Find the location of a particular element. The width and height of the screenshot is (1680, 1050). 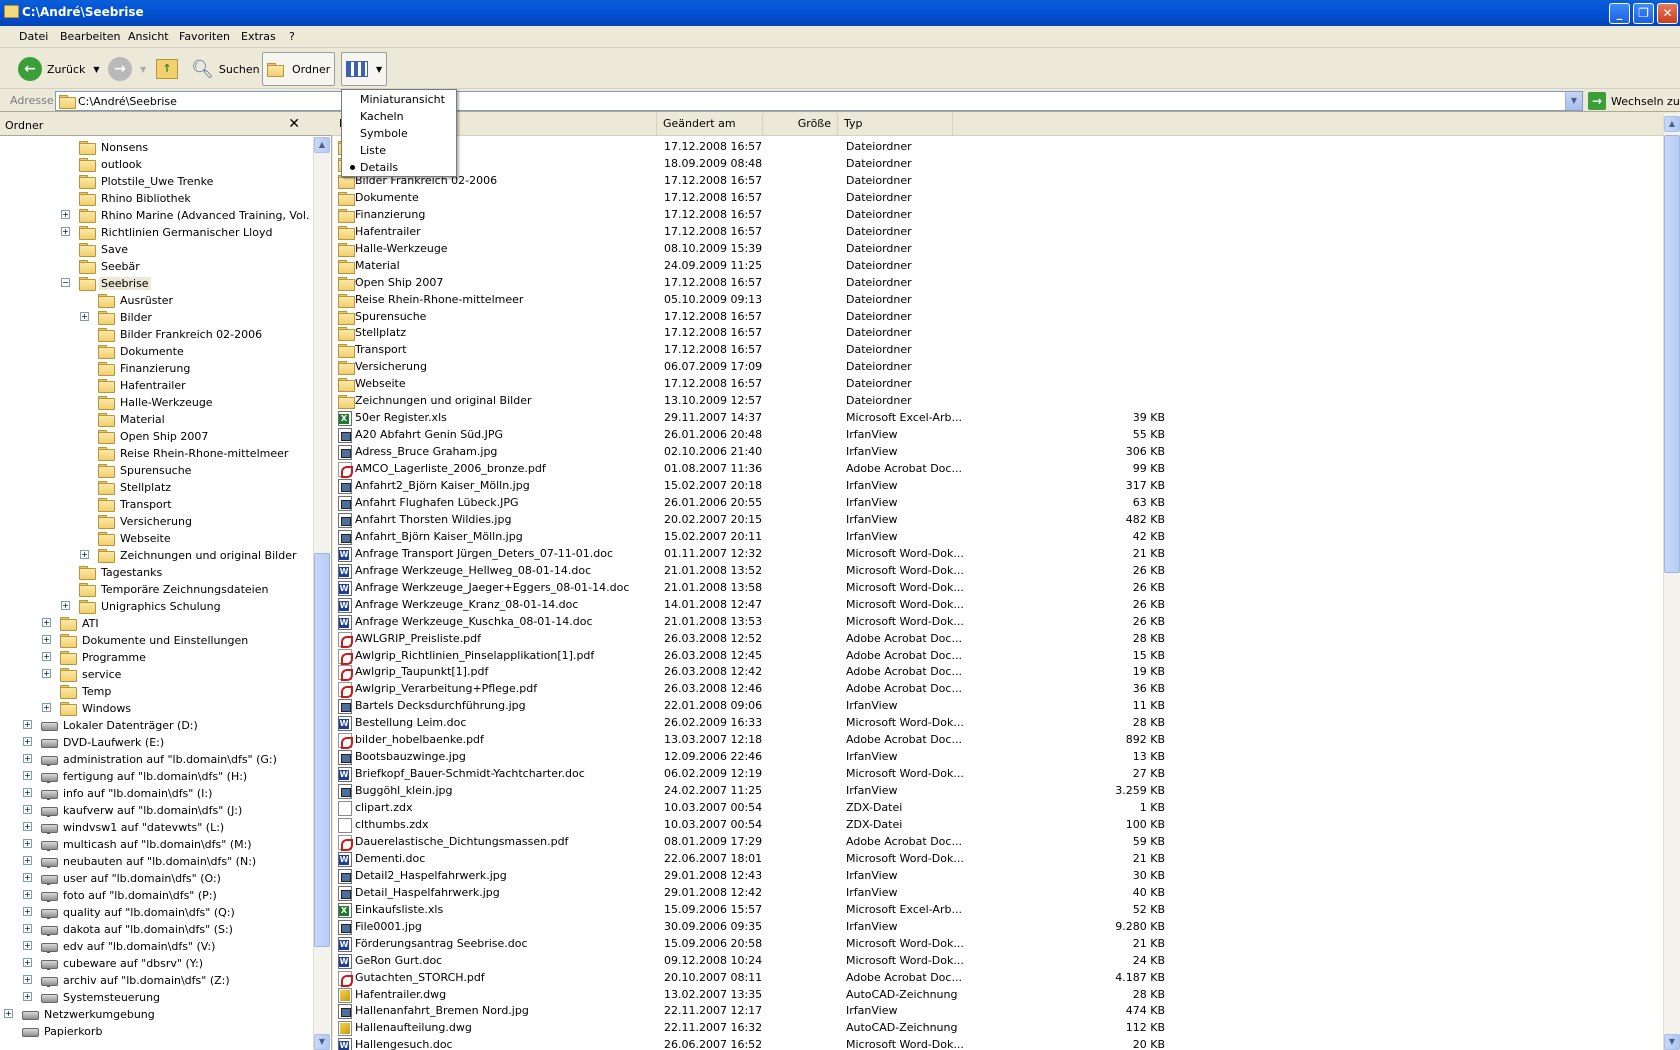

tree-item: + Lokaler Datenträger (D:) is located at coordinates (111, 725).